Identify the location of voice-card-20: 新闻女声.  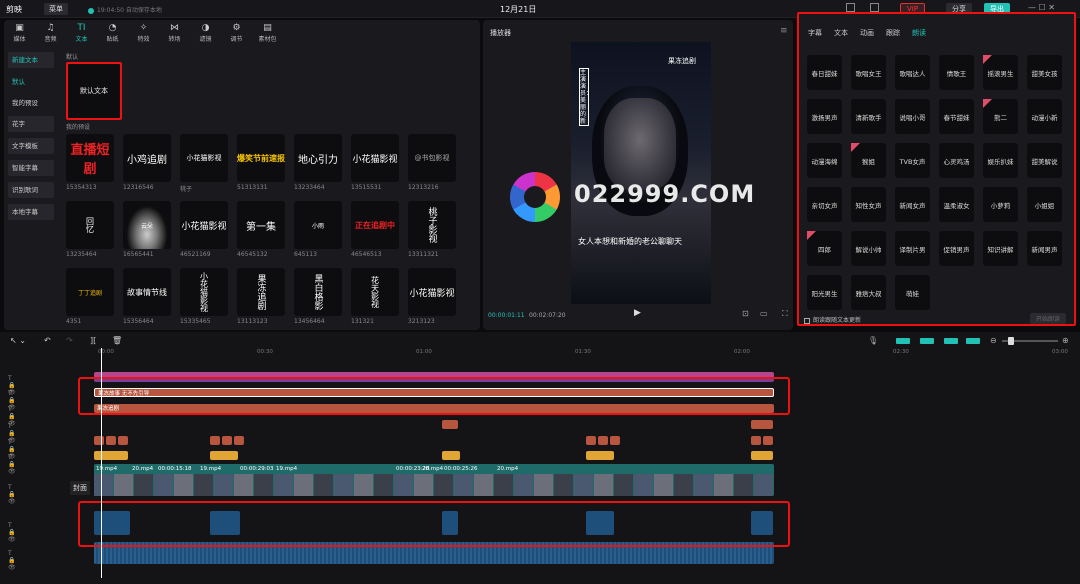
(912, 204).